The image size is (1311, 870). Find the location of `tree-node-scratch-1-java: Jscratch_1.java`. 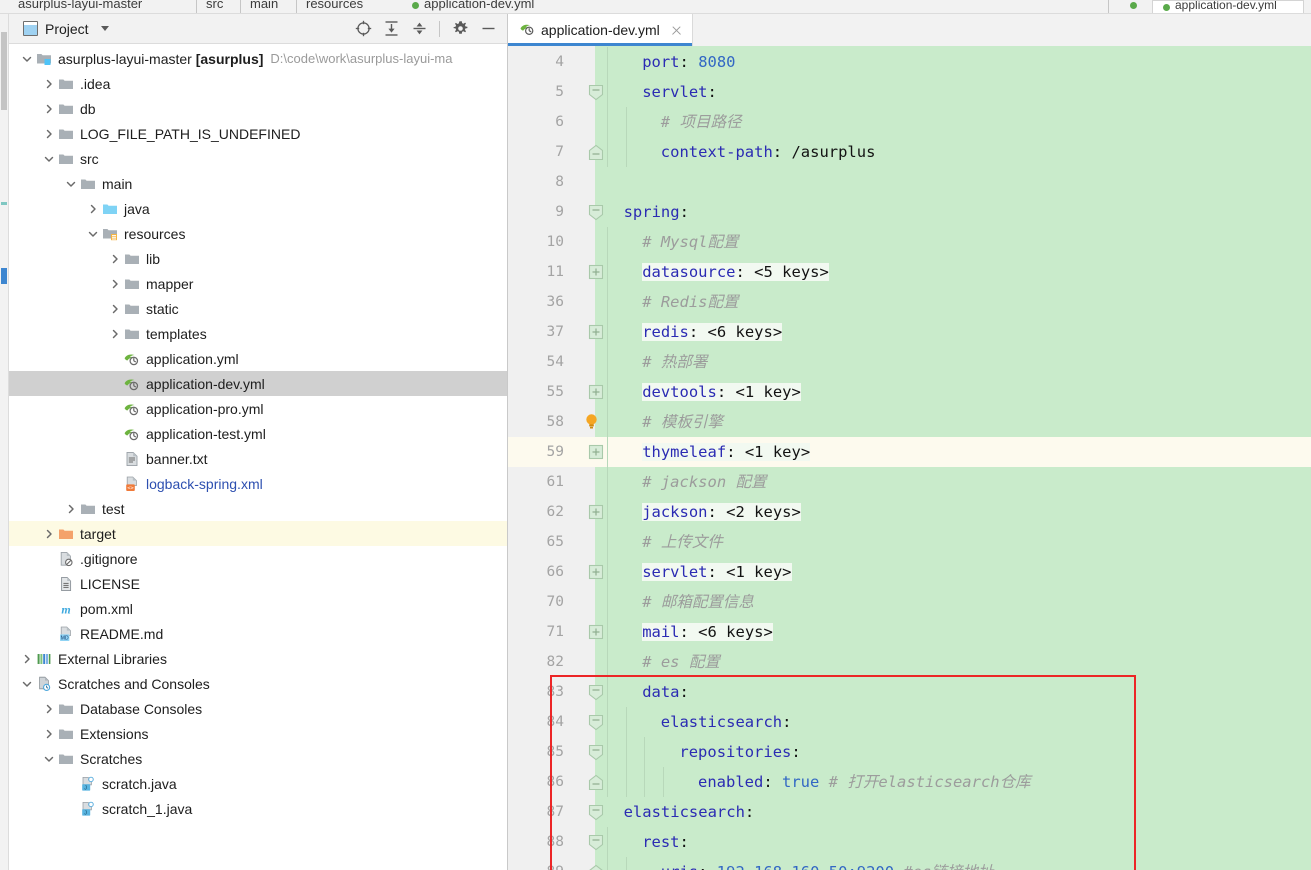

tree-node-scratch-1-java: Jscratch_1.java is located at coordinates (258, 808).